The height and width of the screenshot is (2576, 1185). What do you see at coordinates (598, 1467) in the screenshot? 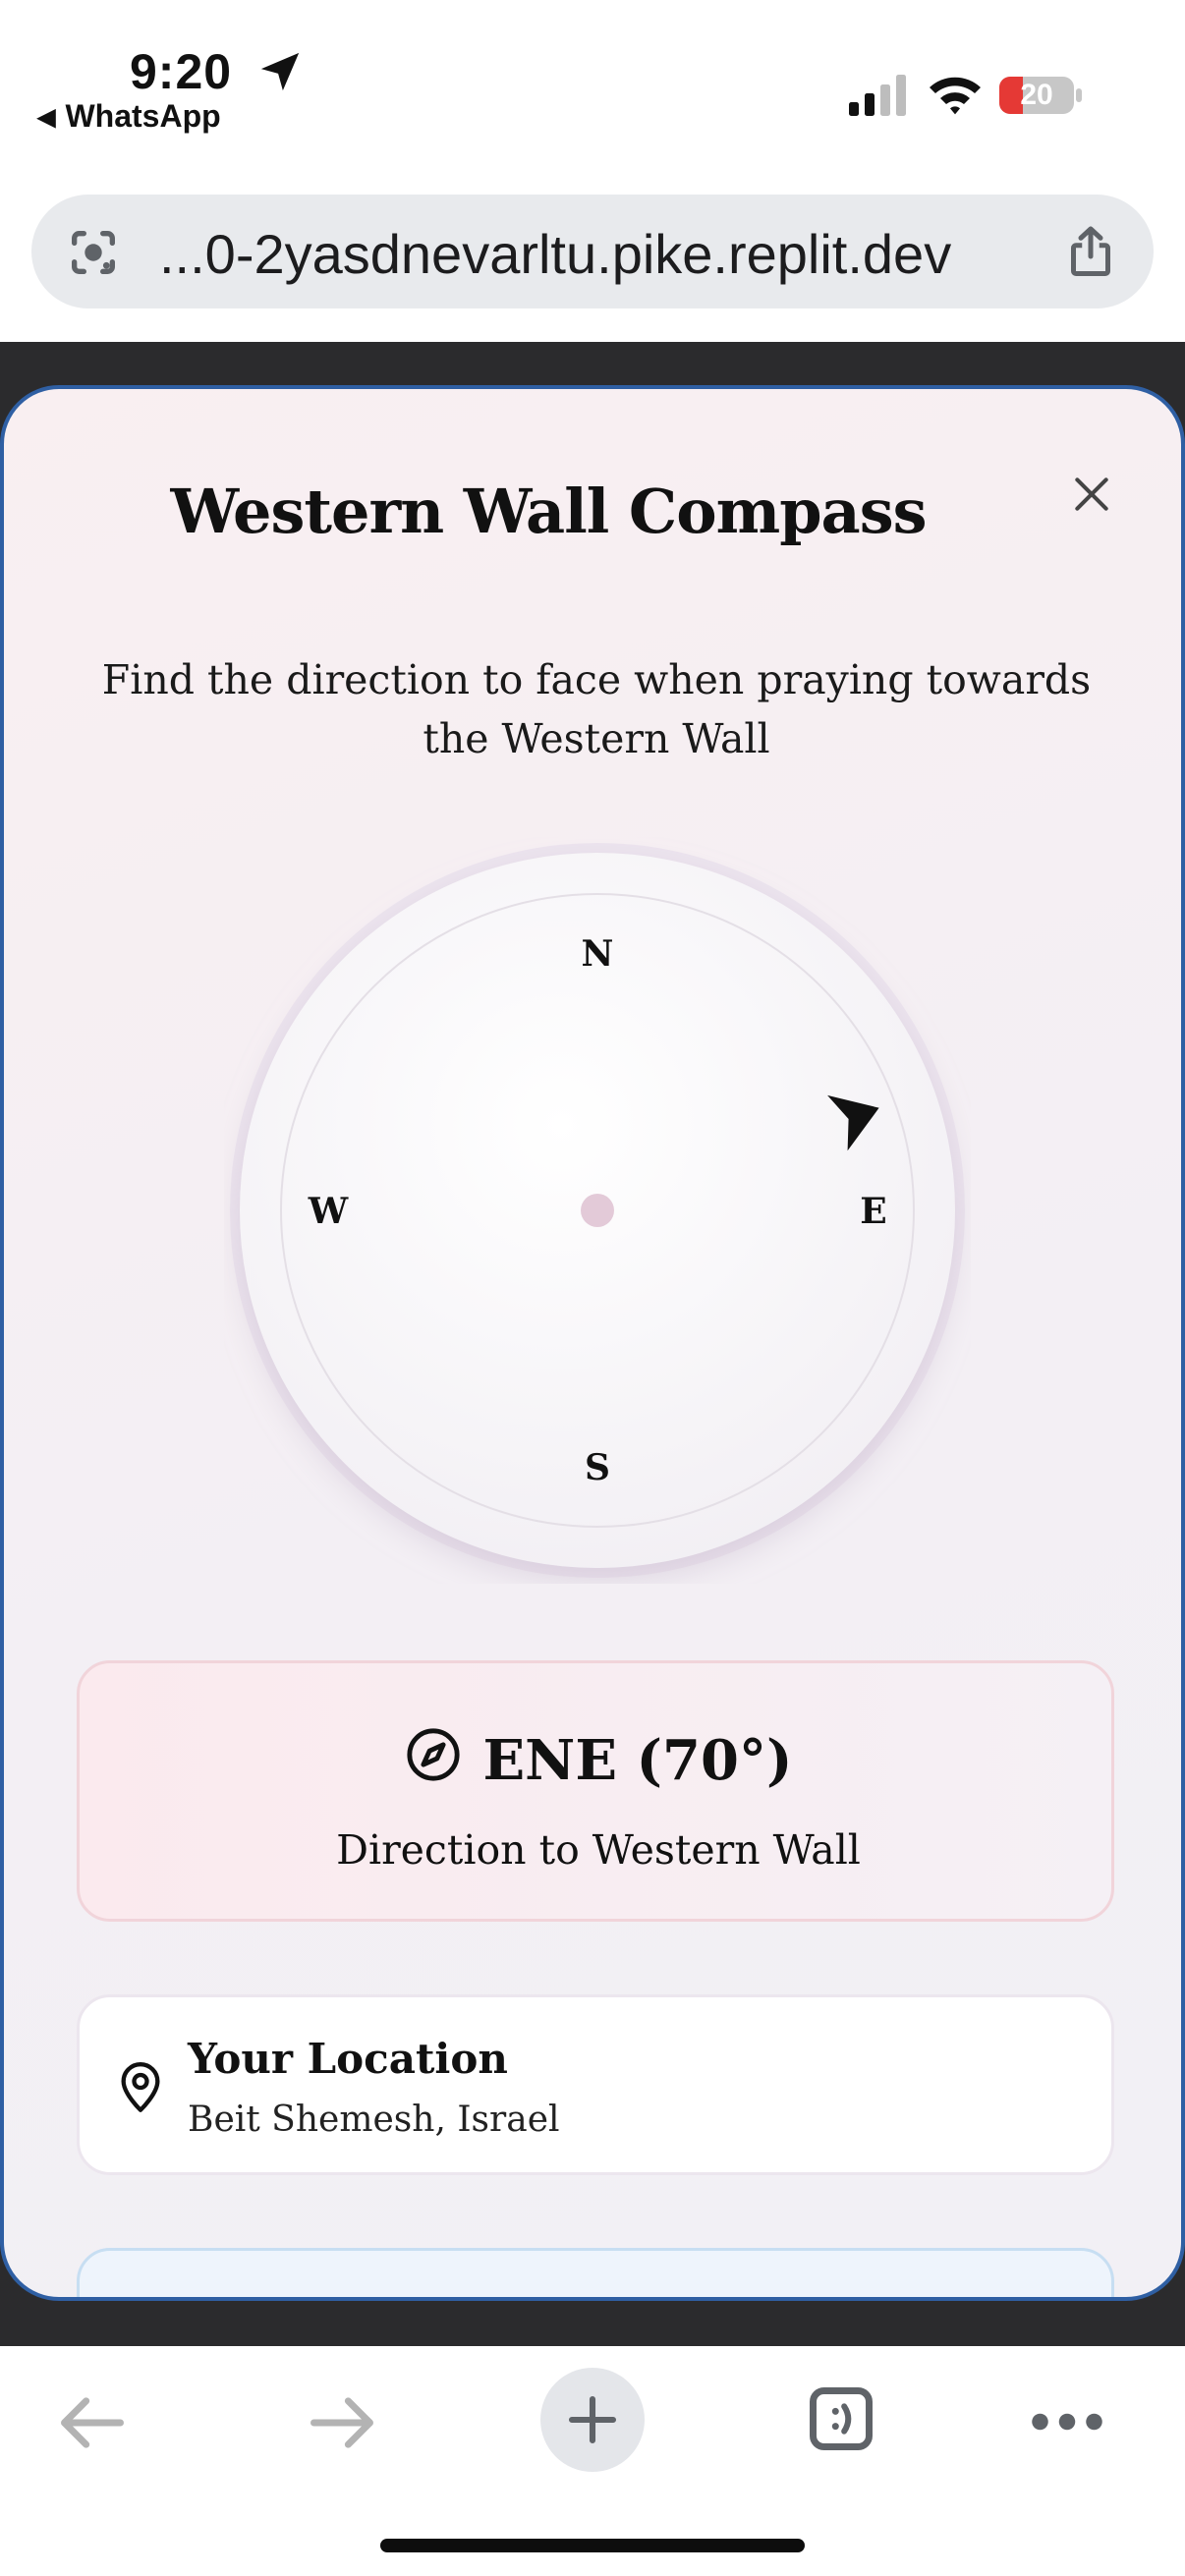
I see `compass-label-south: S` at bounding box center [598, 1467].